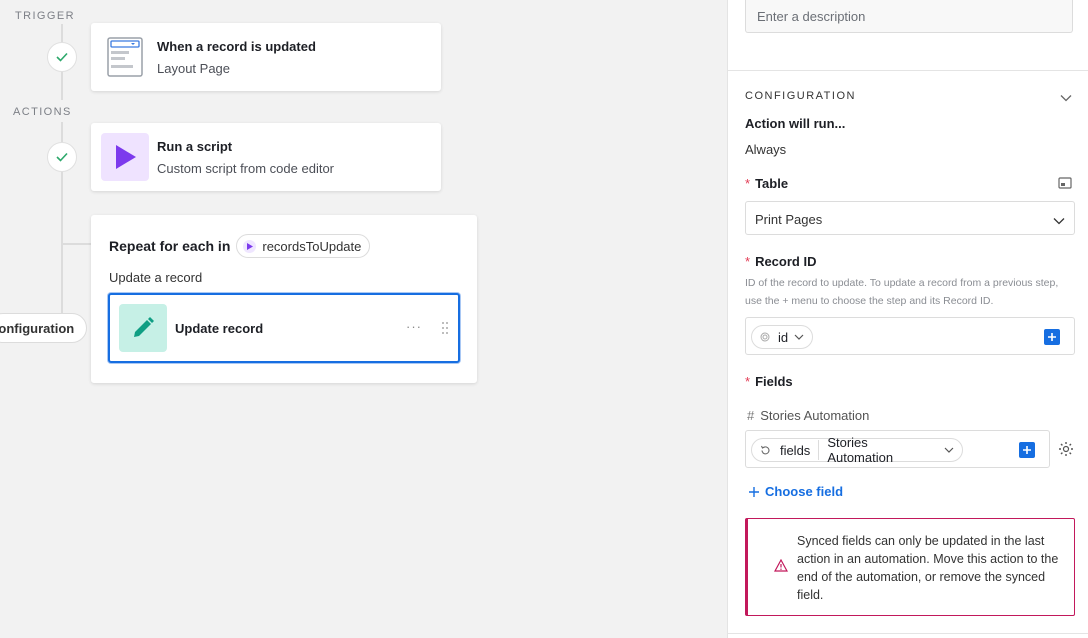 This screenshot has width=1088, height=638. I want to click on fingerprint-icon, so click(765, 337).